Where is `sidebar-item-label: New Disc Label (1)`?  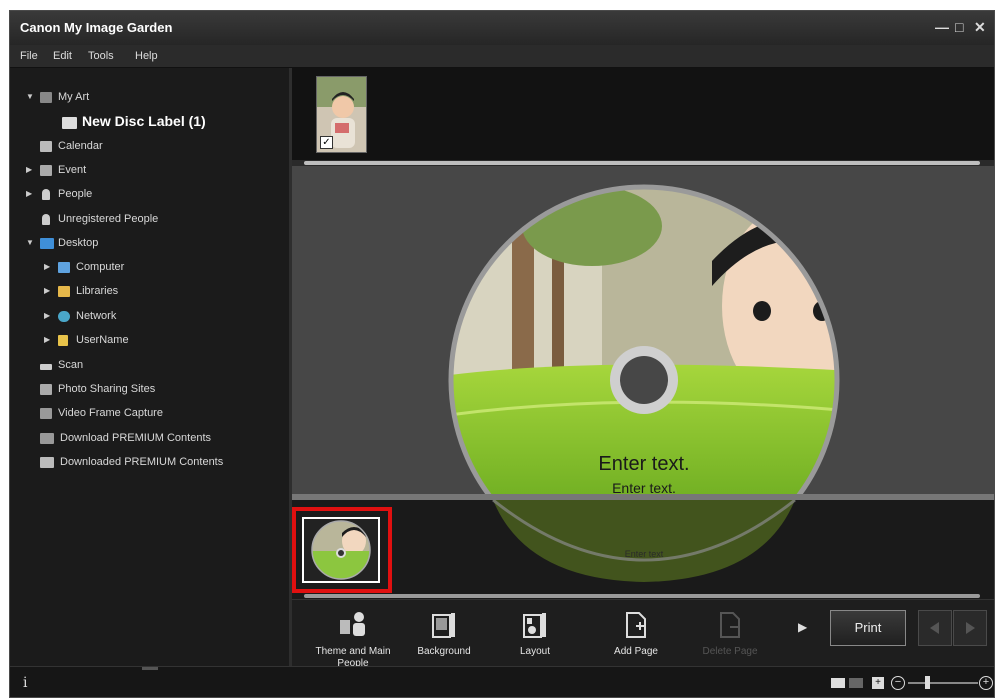 sidebar-item-label: New Disc Label (1) is located at coordinates (144, 121).